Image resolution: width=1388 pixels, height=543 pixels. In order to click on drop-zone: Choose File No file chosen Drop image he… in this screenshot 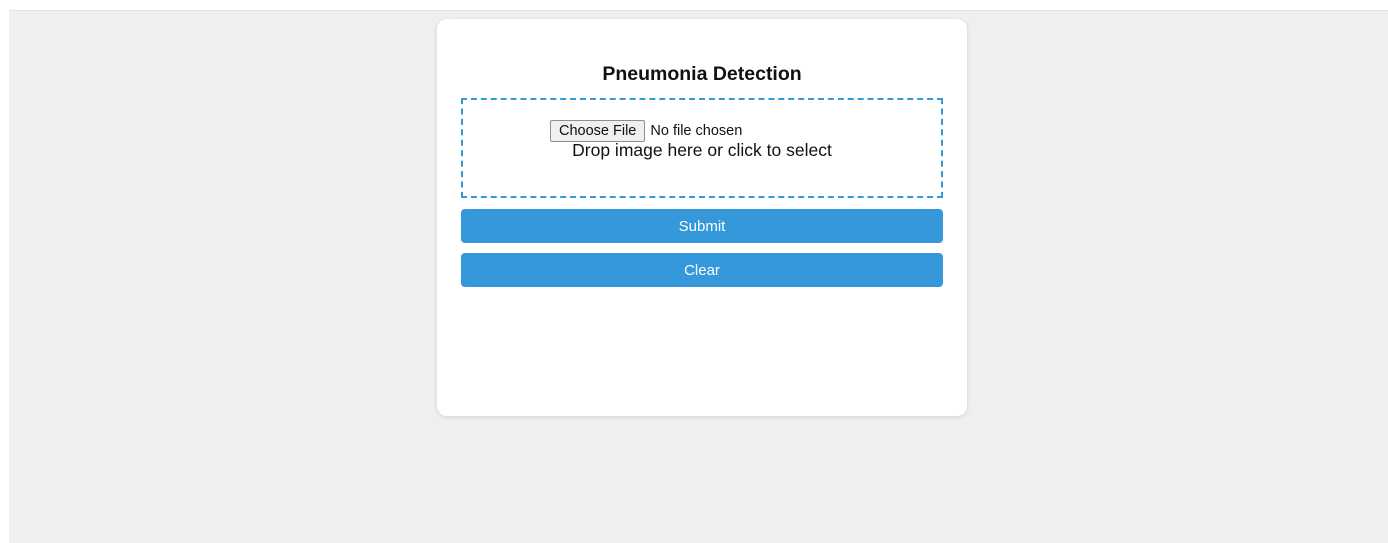, I will do `click(702, 148)`.